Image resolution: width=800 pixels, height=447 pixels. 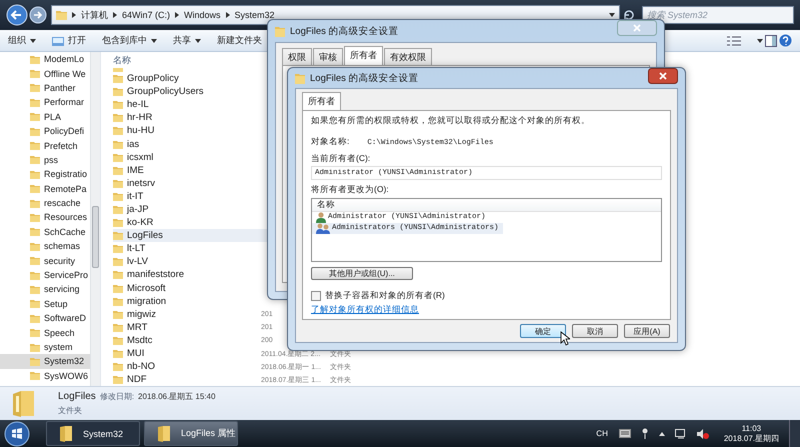 What do you see at coordinates (785, 40) in the screenshot?
I see `help-icon` at bounding box center [785, 40].